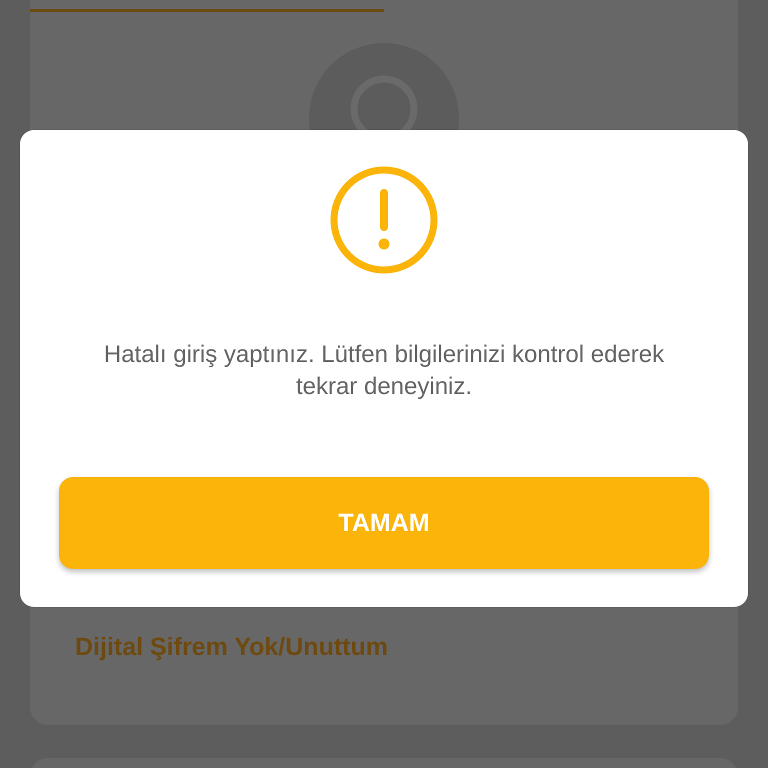 The height and width of the screenshot is (768, 768). Describe the element at coordinates (384, 86) in the screenshot. I see `avatar-icon` at that location.